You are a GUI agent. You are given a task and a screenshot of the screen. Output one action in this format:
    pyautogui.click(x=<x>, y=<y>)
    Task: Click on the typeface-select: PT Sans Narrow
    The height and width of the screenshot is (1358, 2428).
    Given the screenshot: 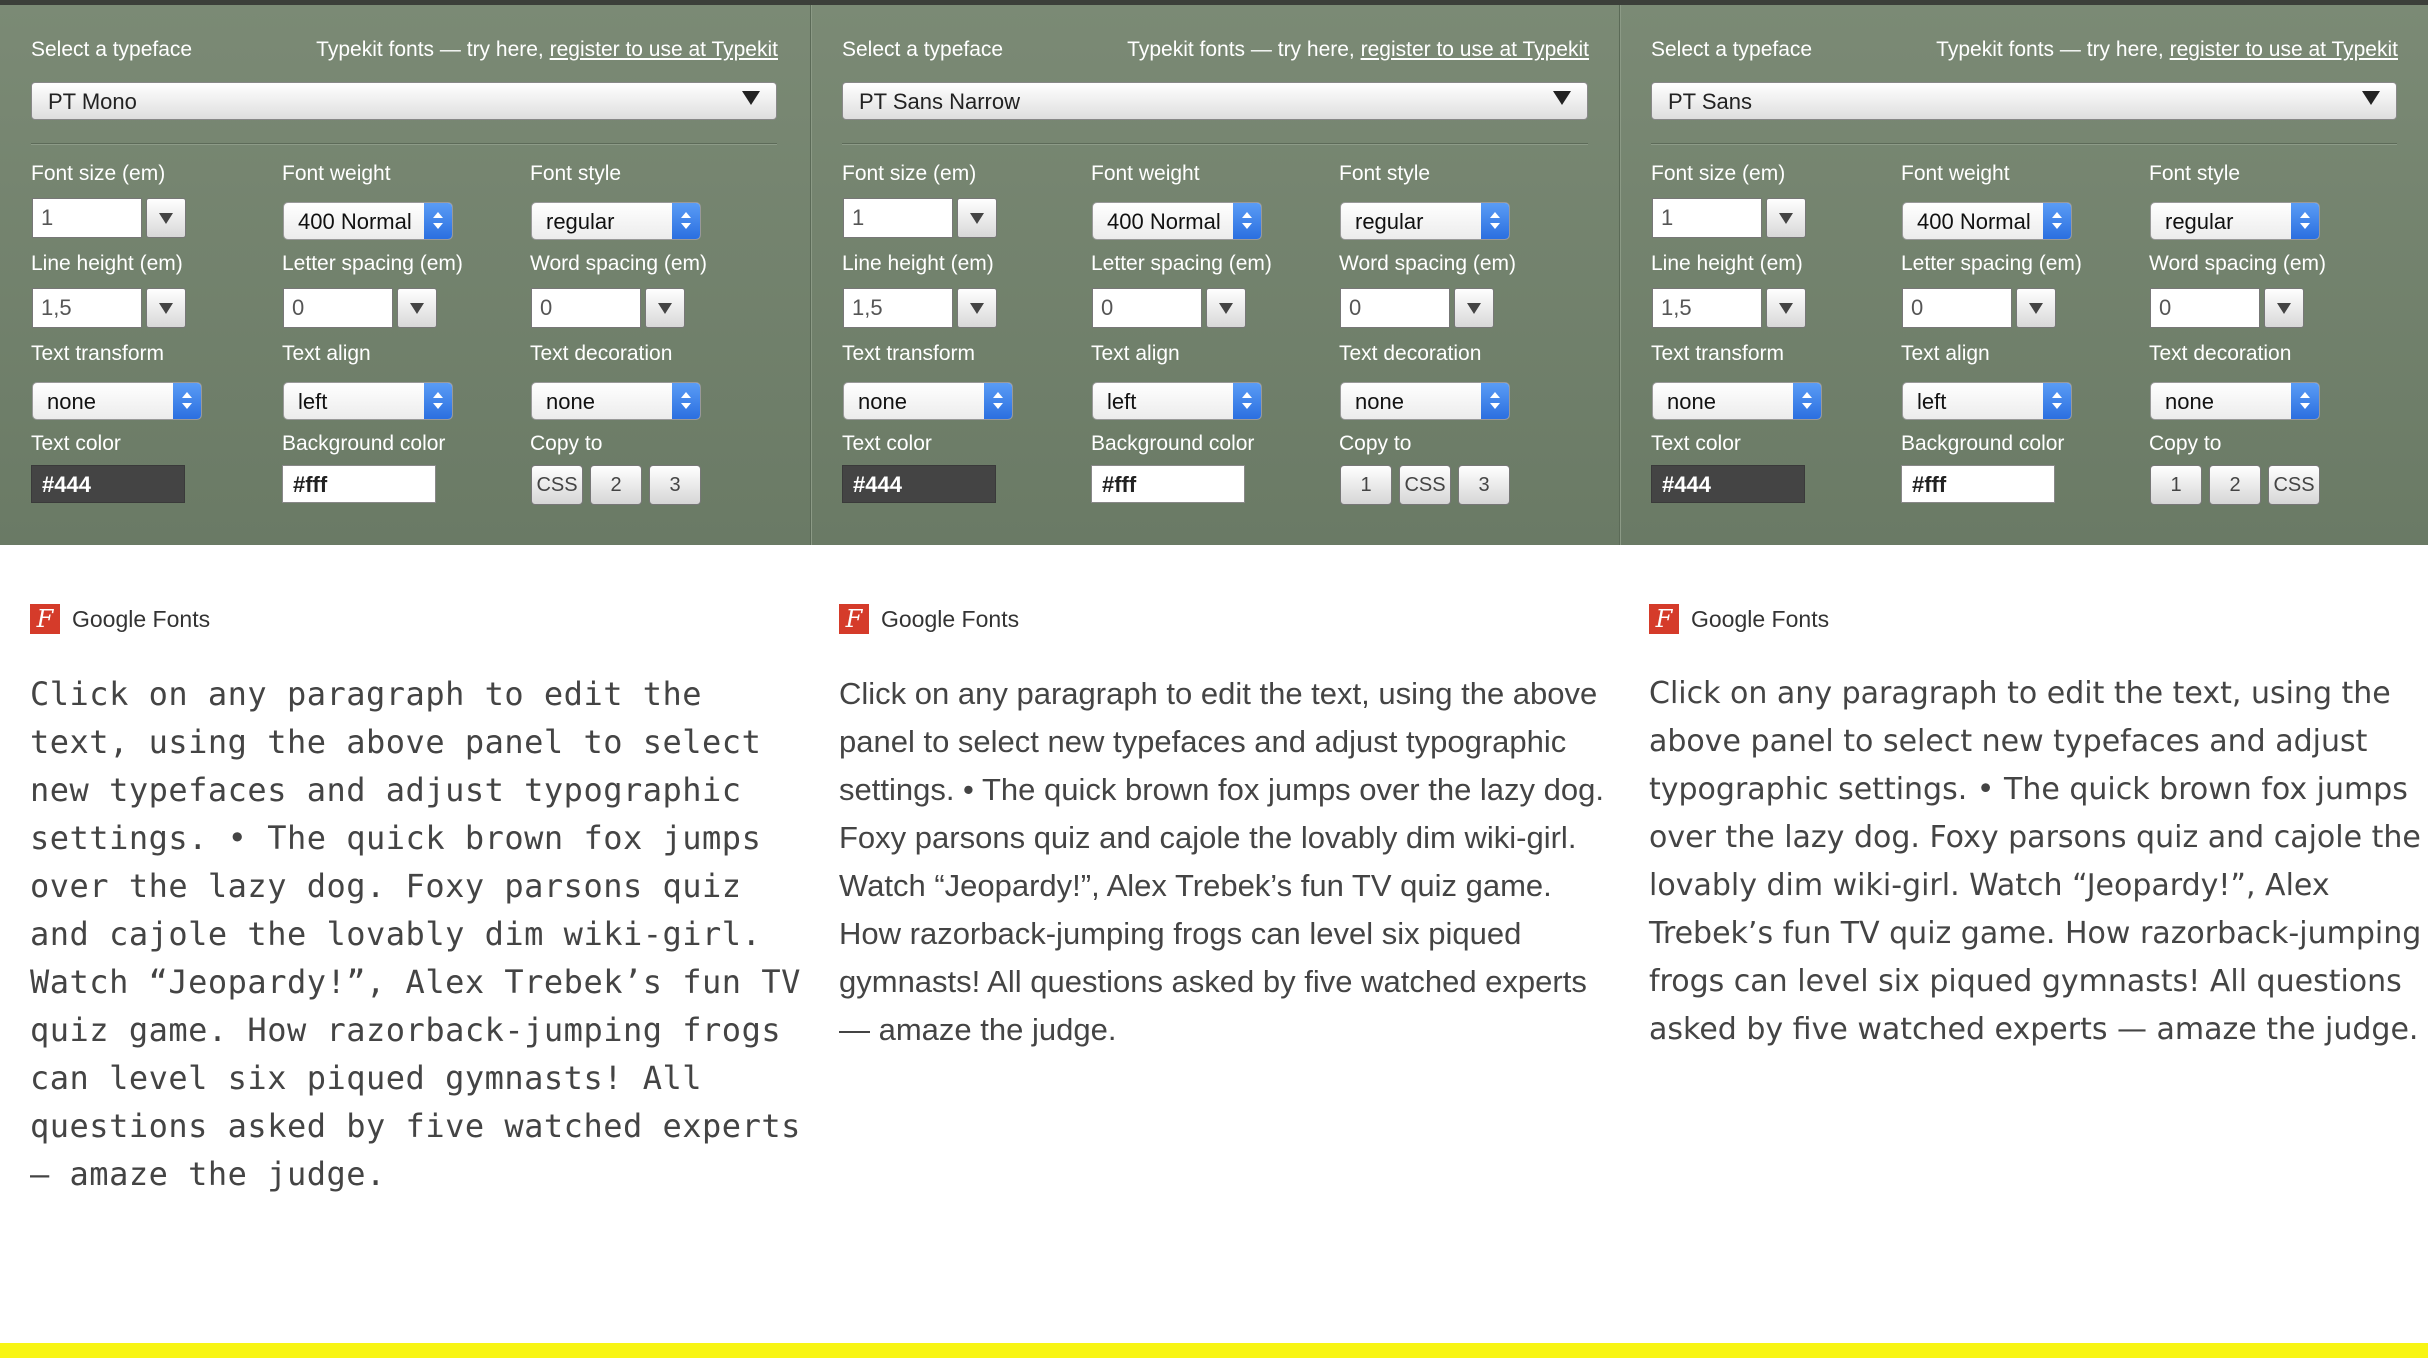 What is the action you would take?
    pyautogui.click(x=1215, y=101)
    